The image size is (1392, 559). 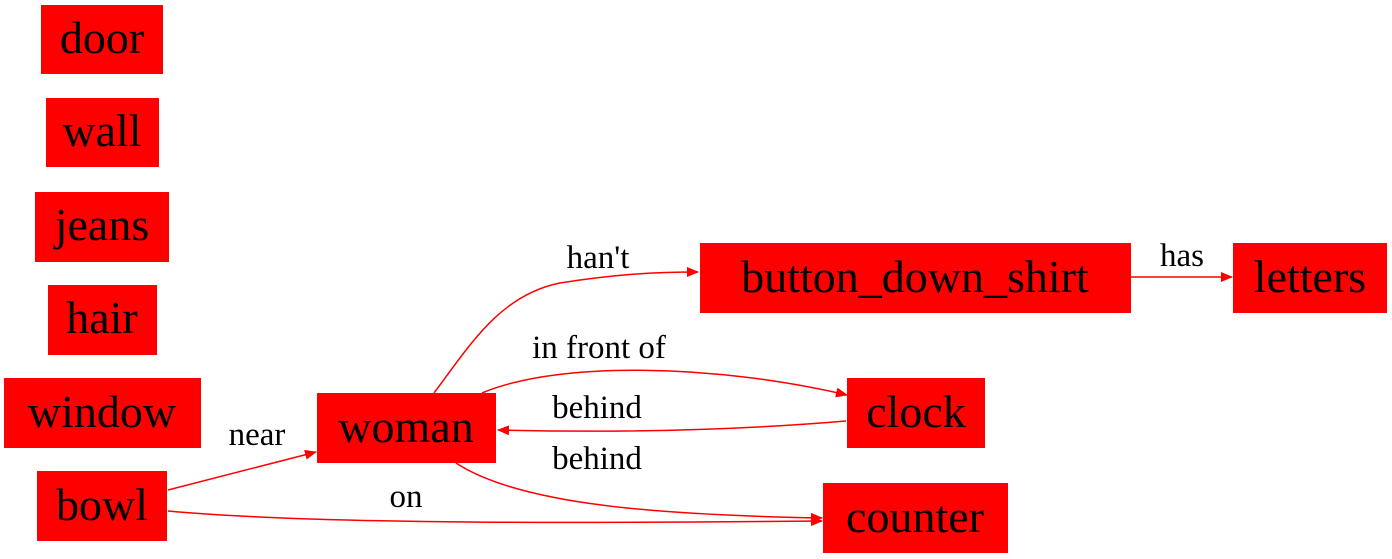 What do you see at coordinates (495, 518) in the screenshot?
I see `edge-bowl-counter` at bounding box center [495, 518].